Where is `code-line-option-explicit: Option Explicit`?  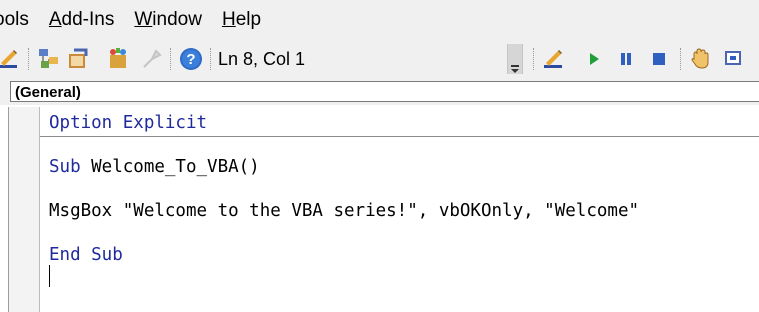 code-line-option-explicit: Option Explicit is located at coordinates (128, 123).